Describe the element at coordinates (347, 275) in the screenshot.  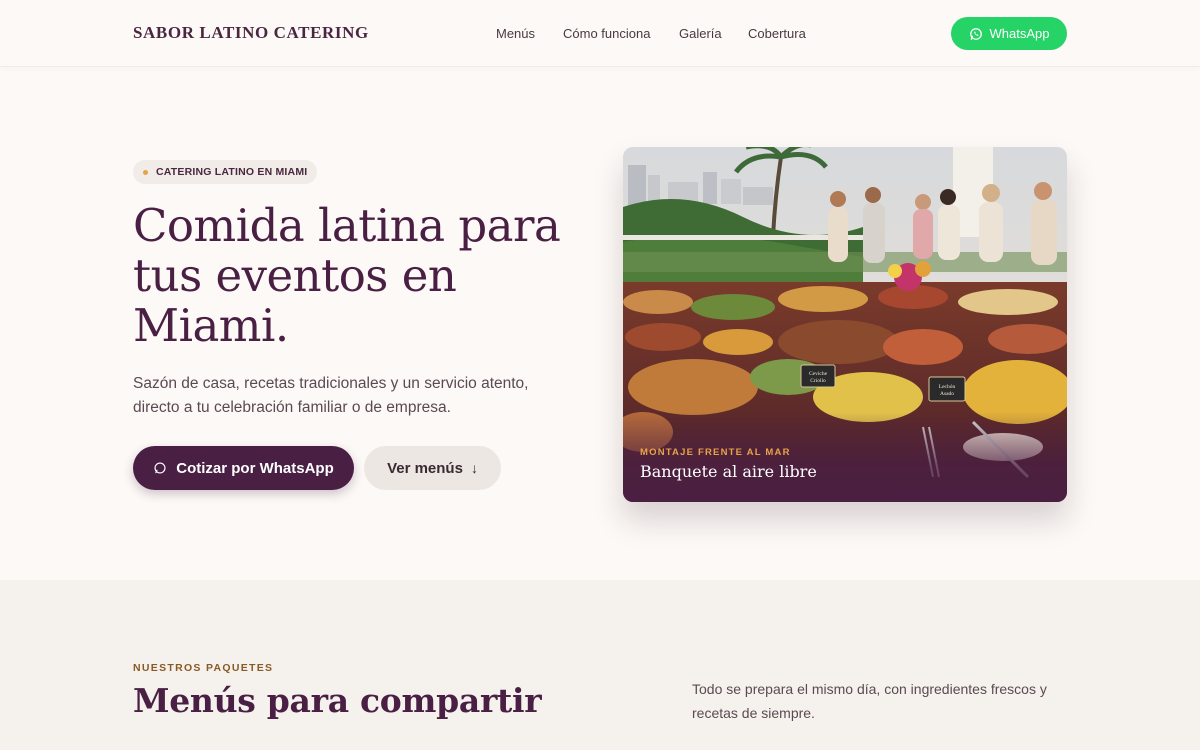
I see `hero-title: Comida latina para tus eventos en Miami.` at that location.